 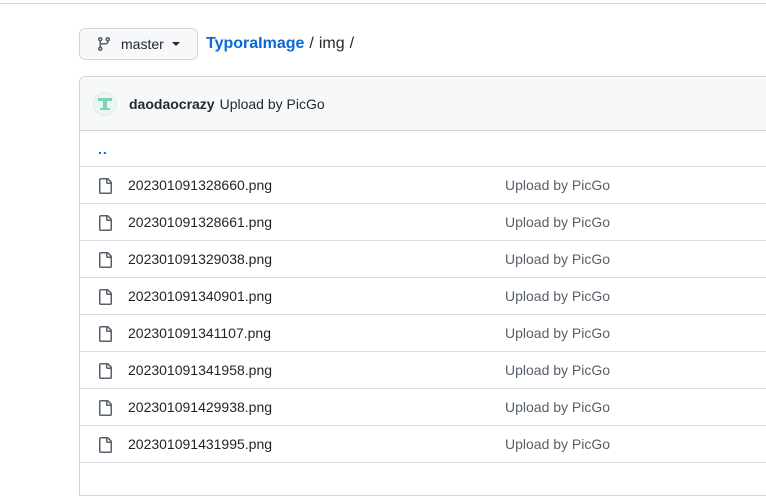 I want to click on file-name-link: 202301091340901.png, so click(x=200, y=296).